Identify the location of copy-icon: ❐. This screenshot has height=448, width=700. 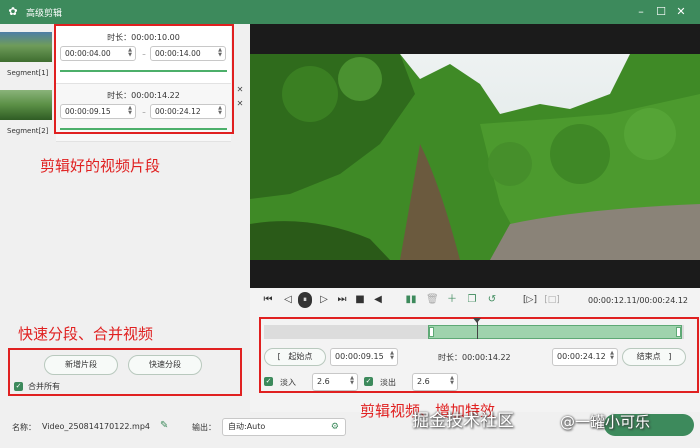
(472, 300).